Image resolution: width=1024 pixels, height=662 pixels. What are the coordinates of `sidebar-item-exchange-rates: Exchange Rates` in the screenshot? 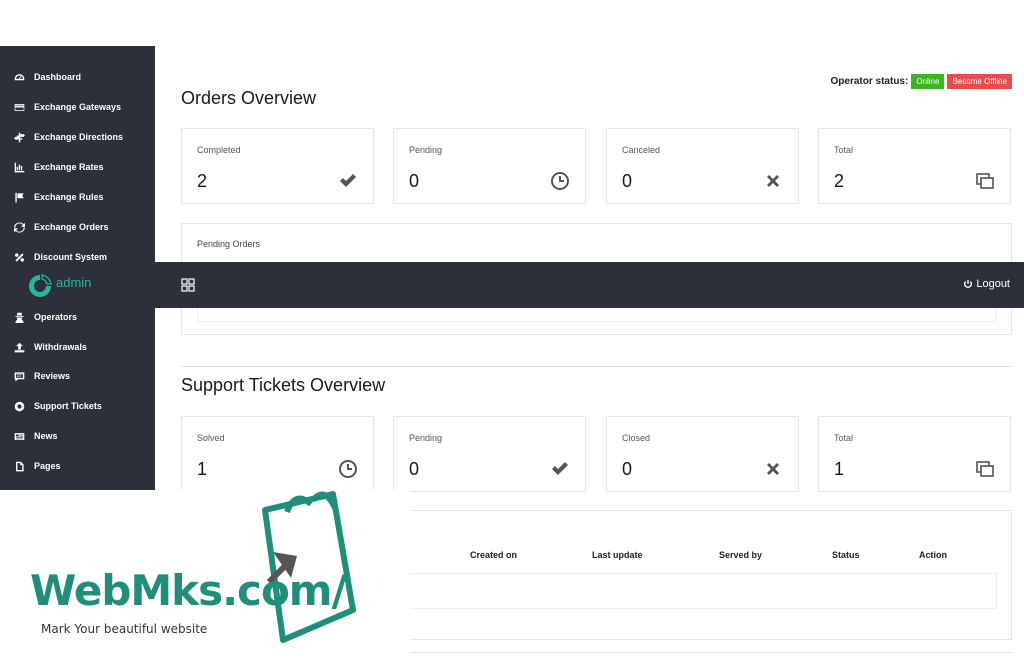 It's located at (77, 167).